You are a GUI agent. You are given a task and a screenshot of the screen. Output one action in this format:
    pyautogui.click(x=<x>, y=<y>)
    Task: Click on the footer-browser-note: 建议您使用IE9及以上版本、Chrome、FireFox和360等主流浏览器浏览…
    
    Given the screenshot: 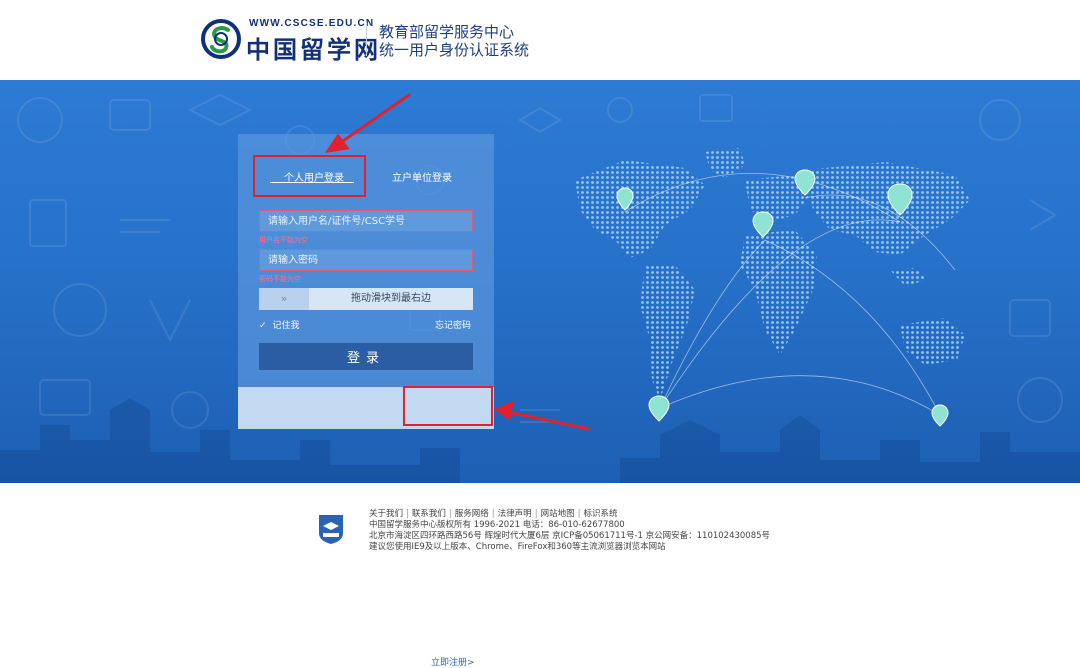 What is the action you would take?
    pyautogui.click(x=517, y=547)
    